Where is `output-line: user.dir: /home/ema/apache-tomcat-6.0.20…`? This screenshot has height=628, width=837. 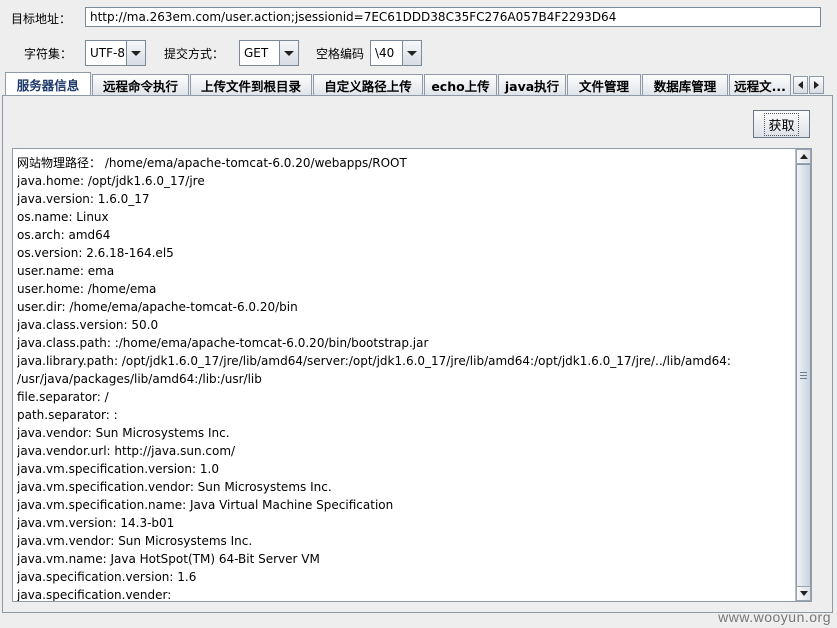 output-line: user.dir: /home/ema/apache-tomcat-6.0.20… is located at coordinates (157, 307).